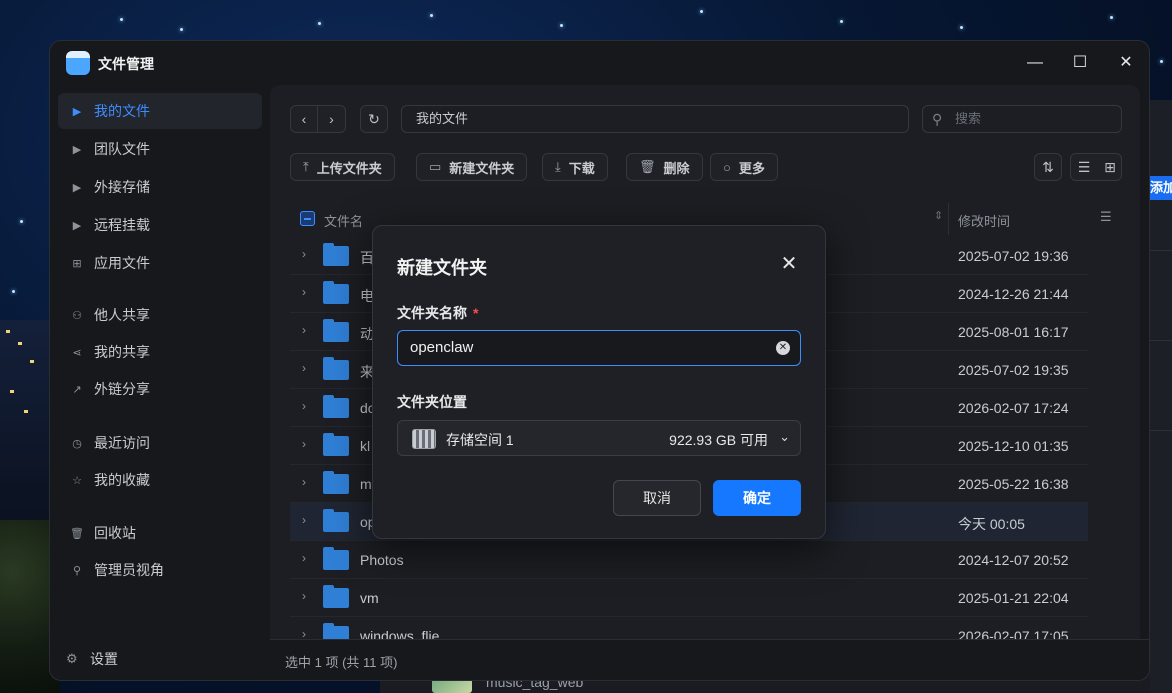 Image resolution: width=1172 pixels, height=693 pixels. What do you see at coordinates (657, 498) in the screenshot?
I see `cancel-button: 取消` at bounding box center [657, 498].